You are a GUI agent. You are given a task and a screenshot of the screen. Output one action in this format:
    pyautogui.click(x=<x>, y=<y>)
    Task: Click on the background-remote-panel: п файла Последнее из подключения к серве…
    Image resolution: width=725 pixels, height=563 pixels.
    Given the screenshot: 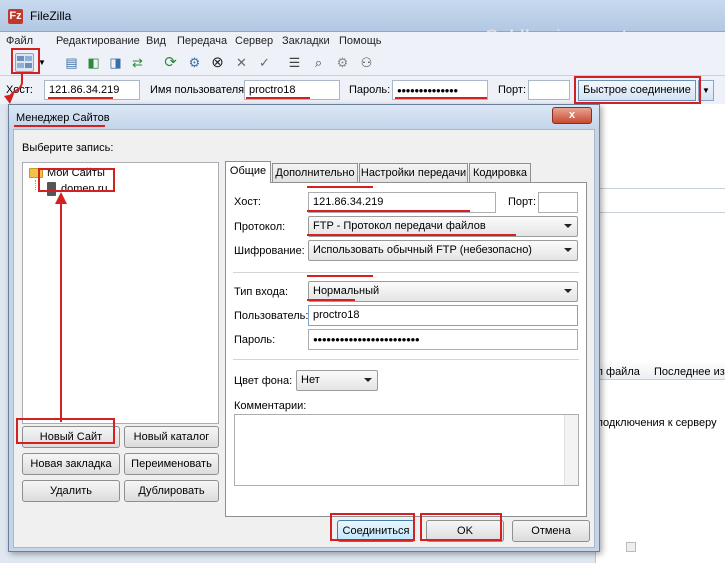 What is the action you would take?
    pyautogui.click(x=660, y=333)
    